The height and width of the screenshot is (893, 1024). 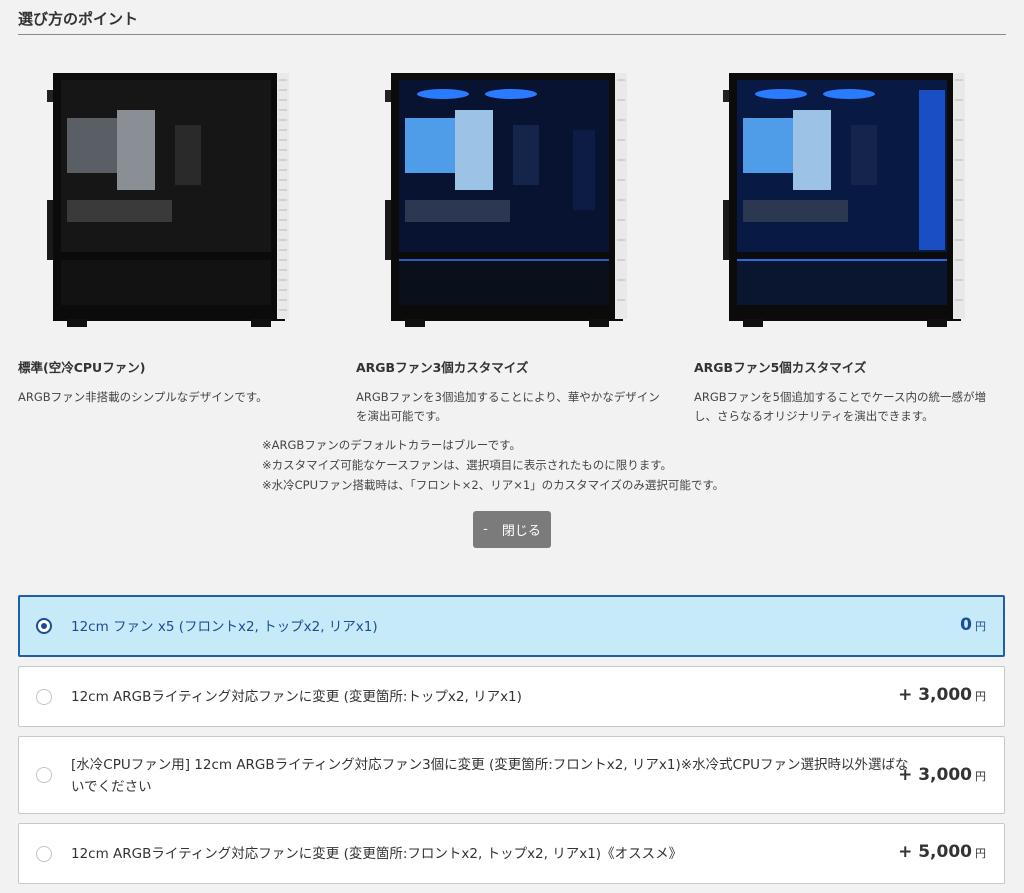 What do you see at coordinates (171, 200) in the screenshot?
I see `pc-case-image-standard` at bounding box center [171, 200].